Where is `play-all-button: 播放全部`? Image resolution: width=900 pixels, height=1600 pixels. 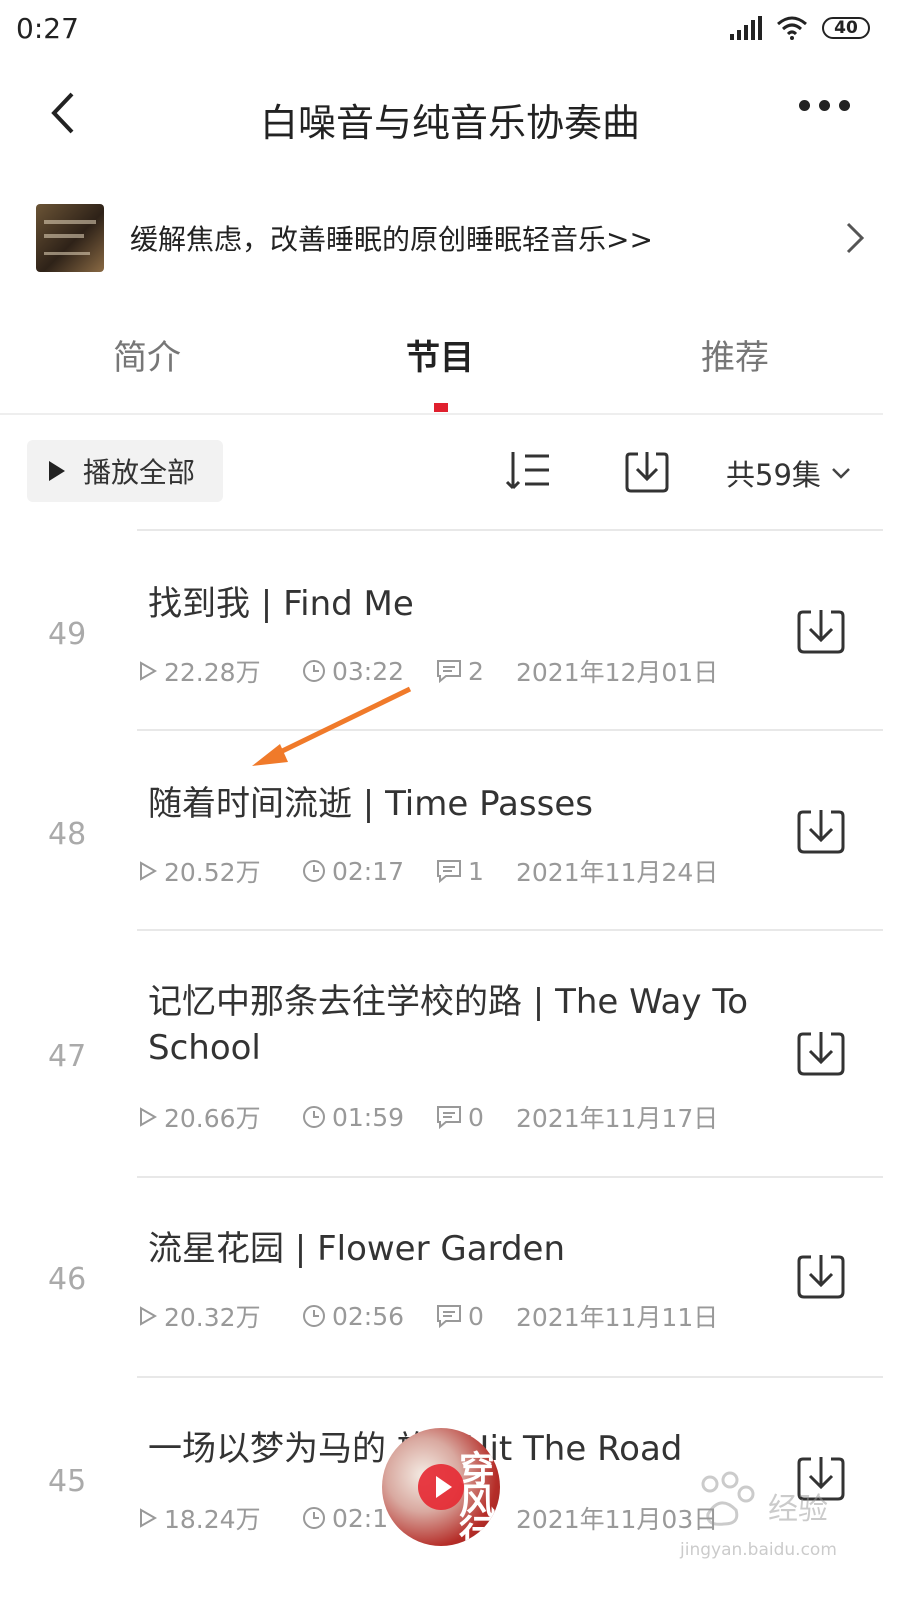
play-all-button: 播放全部 is located at coordinates (125, 471).